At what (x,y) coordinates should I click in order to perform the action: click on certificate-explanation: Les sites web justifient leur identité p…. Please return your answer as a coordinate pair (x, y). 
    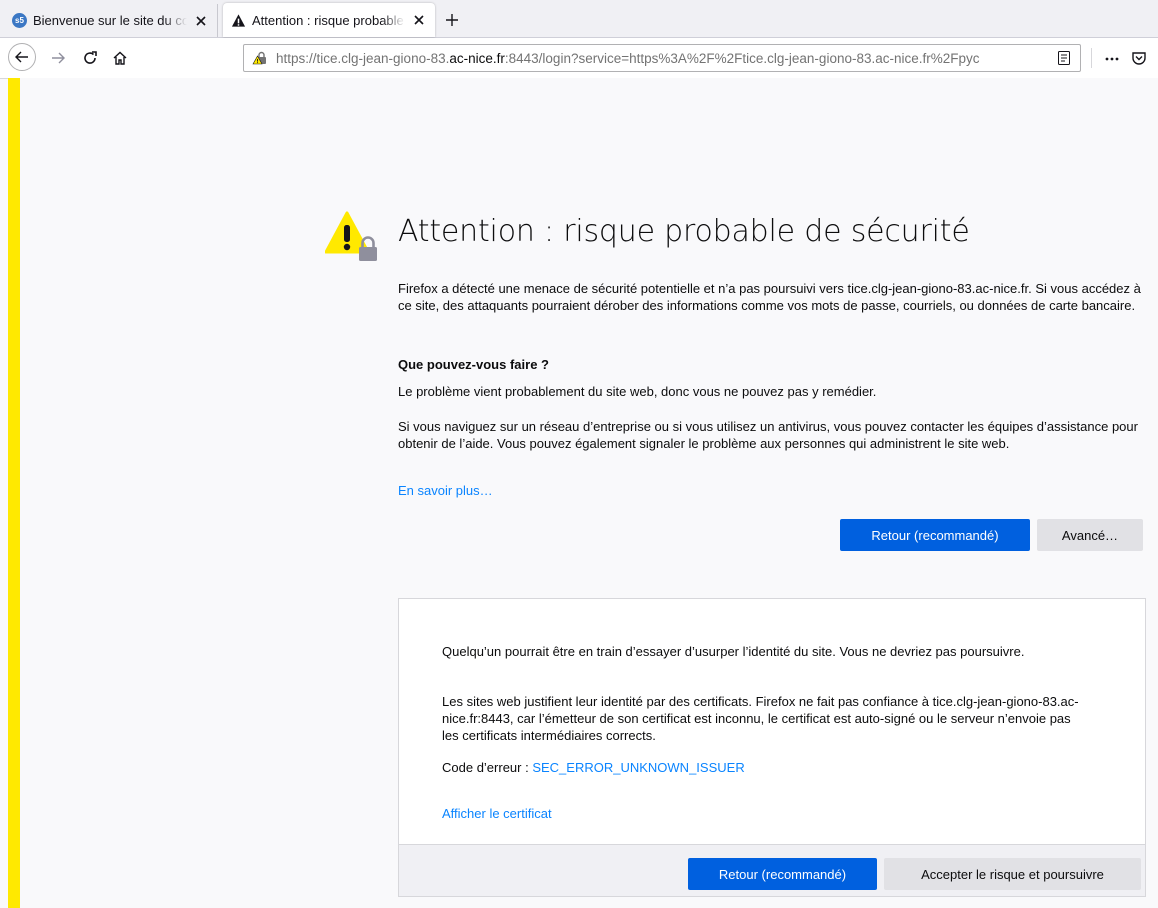
    Looking at the image, I should click on (760, 718).